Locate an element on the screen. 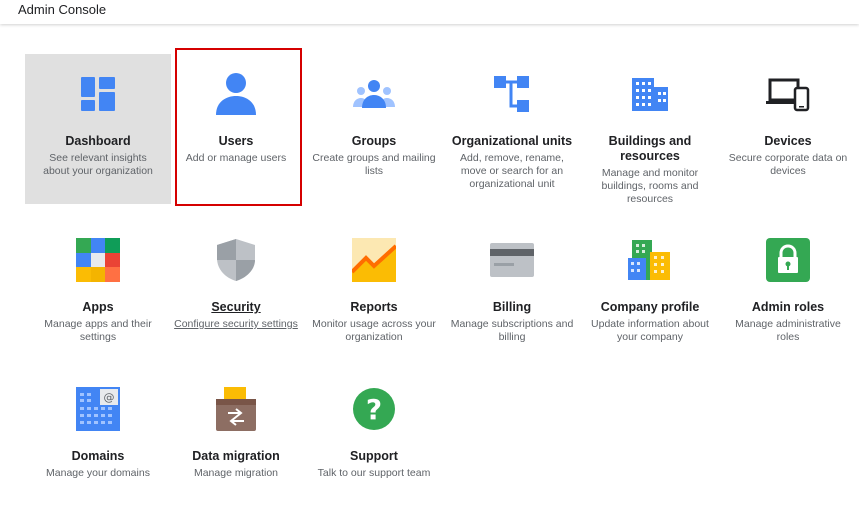  tile-apps: Apps Manage apps and their settings is located at coordinates (98, 295).